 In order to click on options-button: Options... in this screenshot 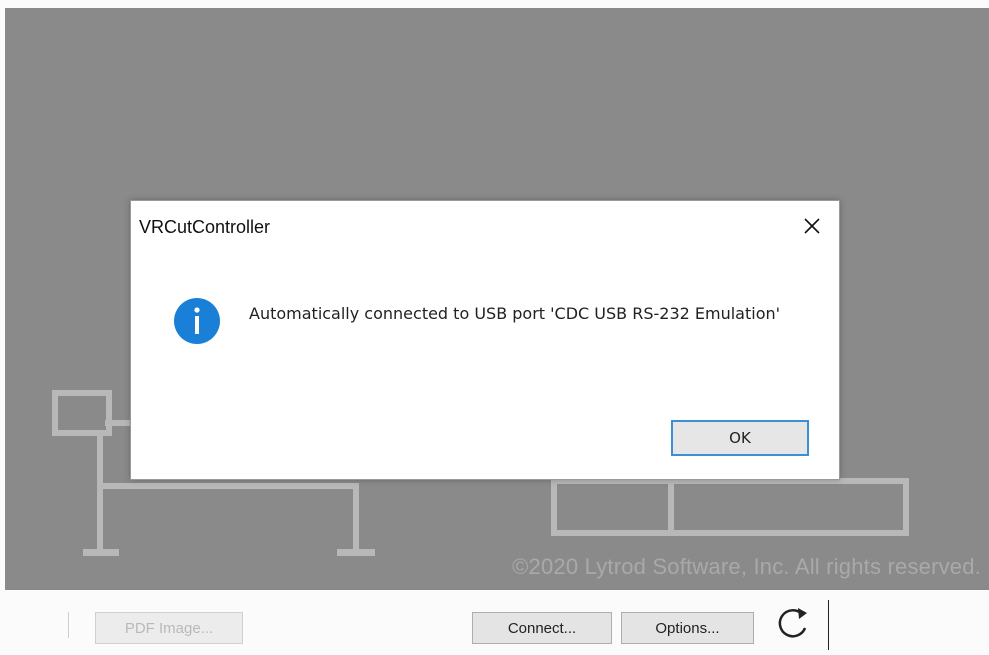, I will do `click(687, 628)`.